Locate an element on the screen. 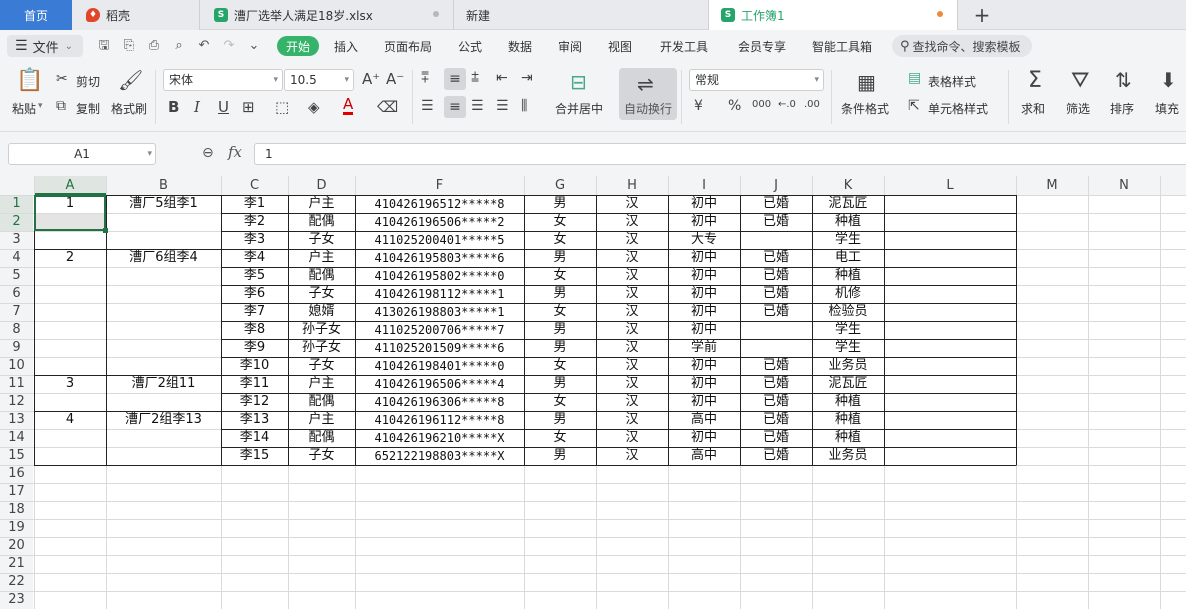  row-header-23: 23 is located at coordinates (16, 600).